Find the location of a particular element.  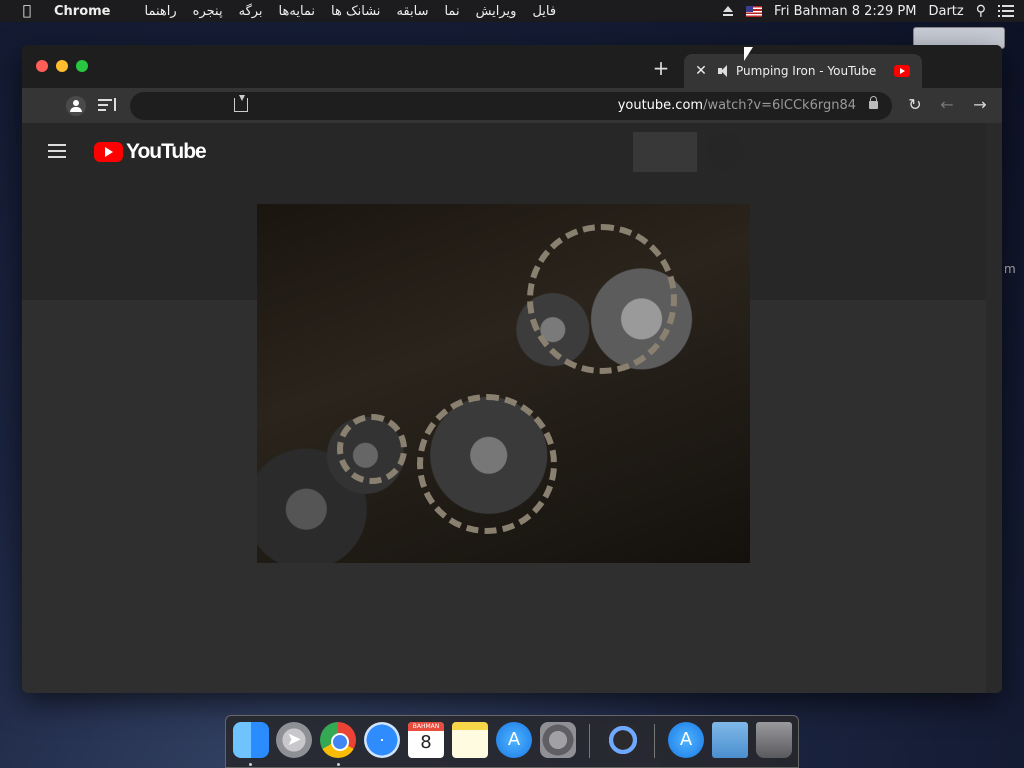

chrome-icon is located at coordinates (338, 740).